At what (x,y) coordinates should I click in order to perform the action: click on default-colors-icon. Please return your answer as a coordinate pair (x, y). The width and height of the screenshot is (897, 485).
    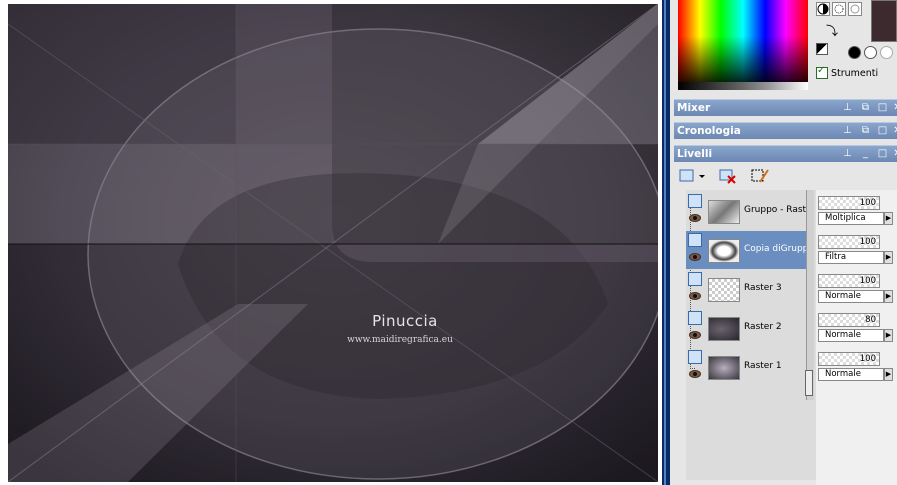
    Looking at the image, I should click on (822, 49).